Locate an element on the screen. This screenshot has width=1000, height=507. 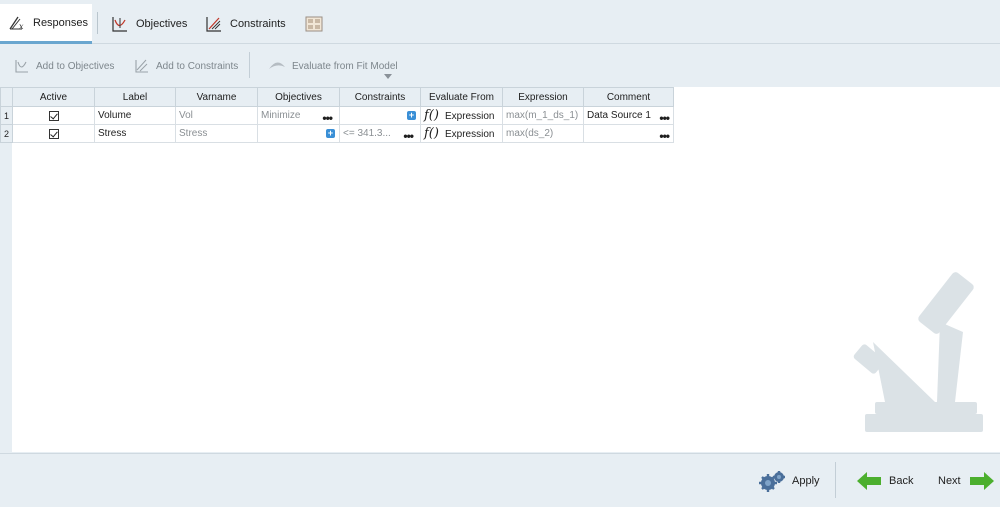
column-header-varname: Varname is located at coordinates (216, 97).